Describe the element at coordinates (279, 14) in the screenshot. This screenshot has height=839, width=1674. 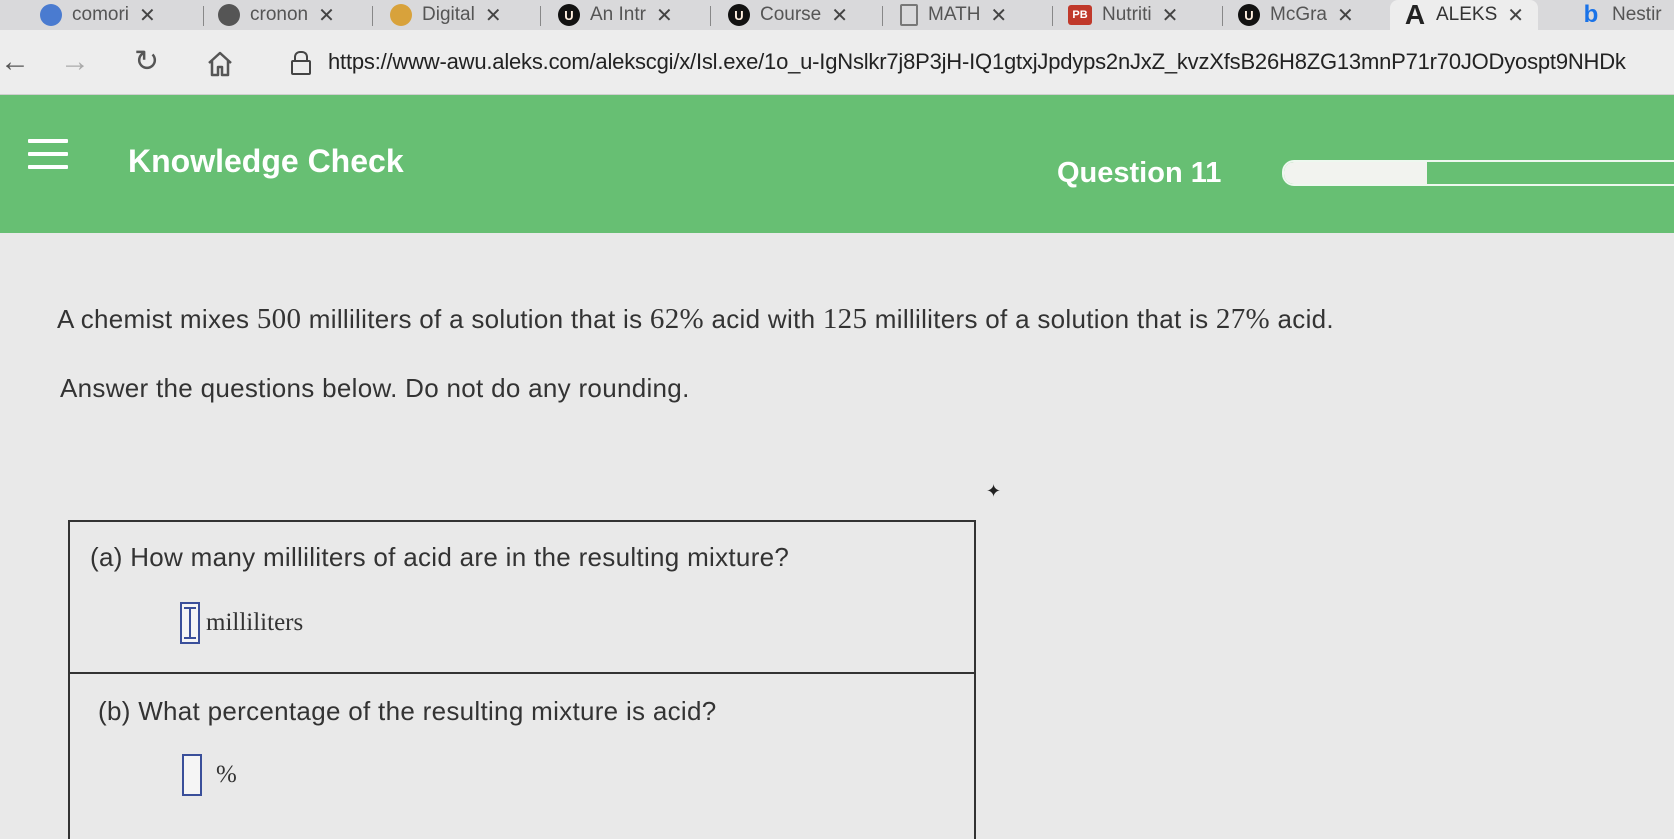
I see `tab-label: cronon` at that location.